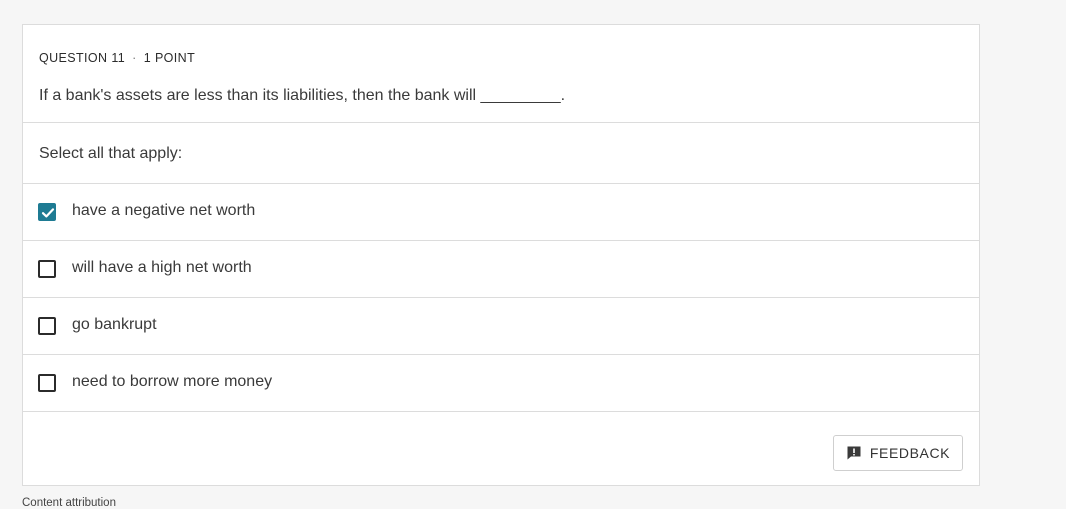 Image resolution: width=1066 pixels, height=509 pixels. Describe the element at coordinates (162, 267) in the screenshot. I see `answer-option-label: will have a high net worth` at that location.